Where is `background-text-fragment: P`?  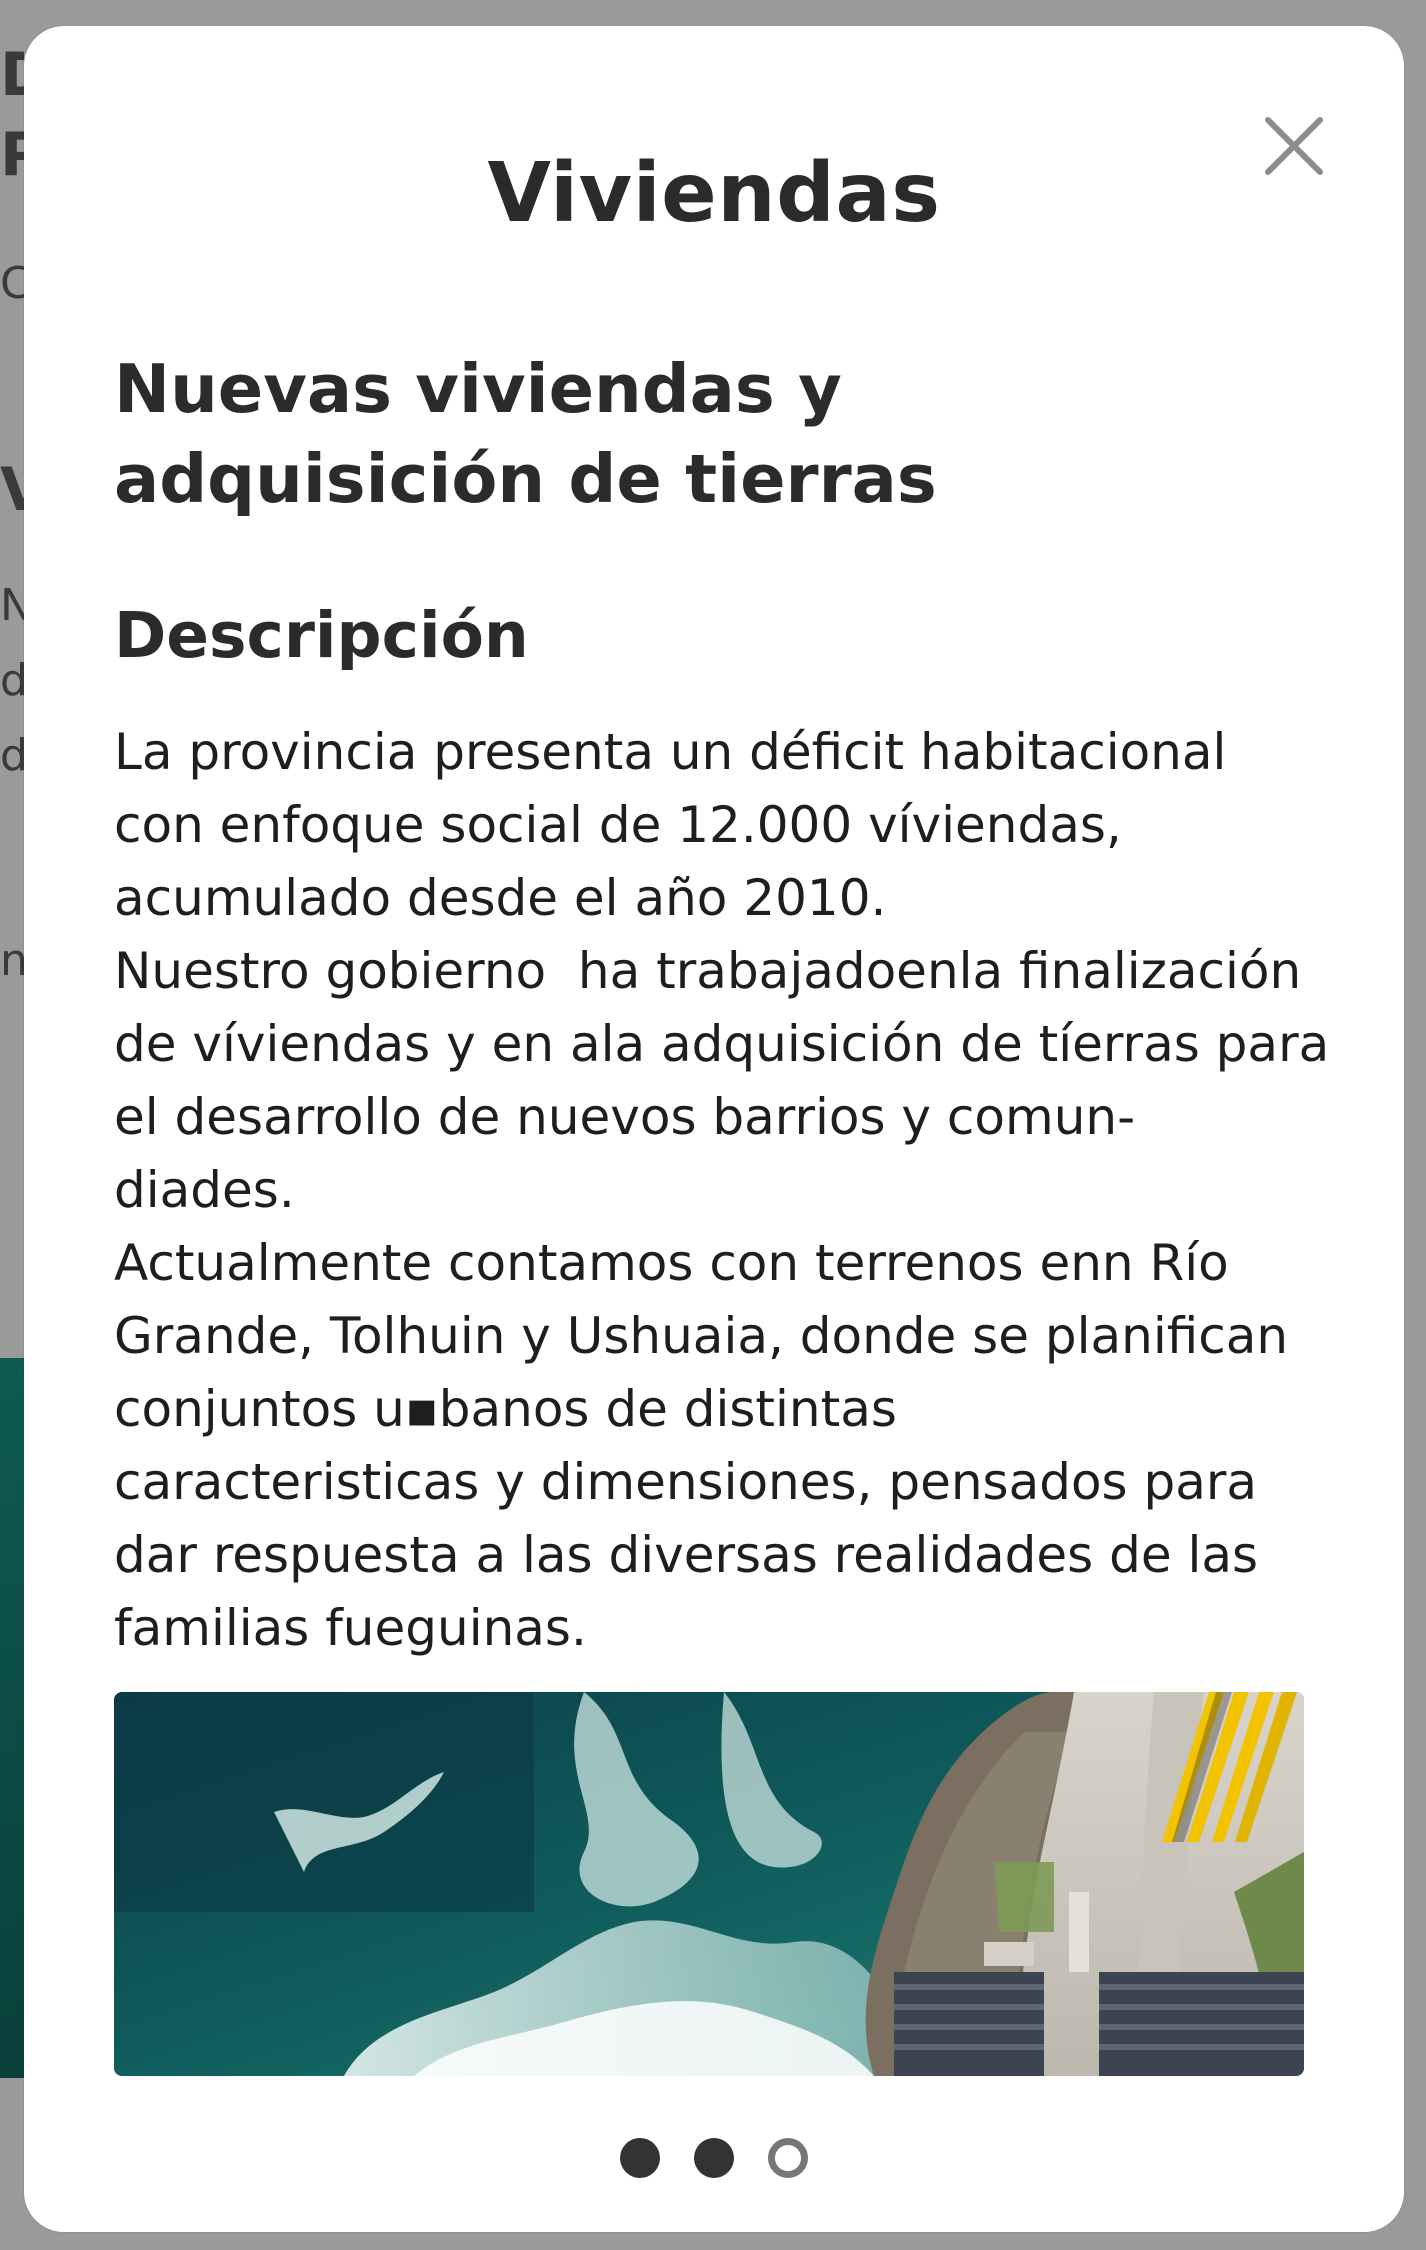
background-text-fragment: P is located at coordinates (12, 155).